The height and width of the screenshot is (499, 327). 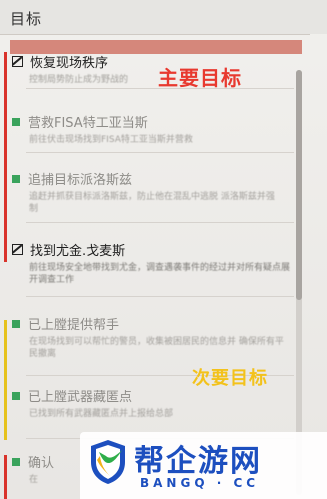 I want to click on objective-desc: 前往伏击现场找到FISA特工亚当斯并营救, so click(x=111, y=140).